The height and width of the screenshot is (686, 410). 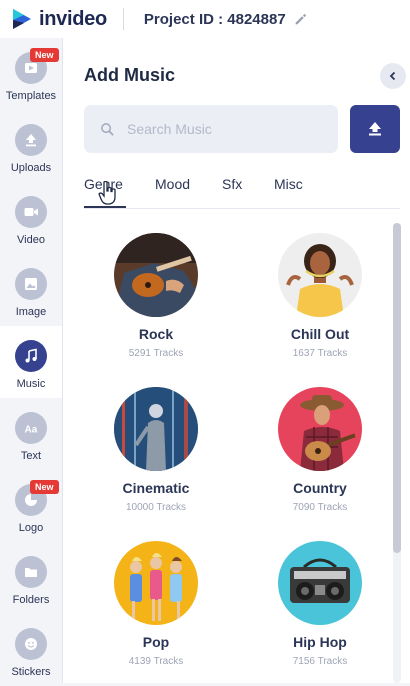 I want to click on panel-title: Add Music, so click(x=130, y=75).